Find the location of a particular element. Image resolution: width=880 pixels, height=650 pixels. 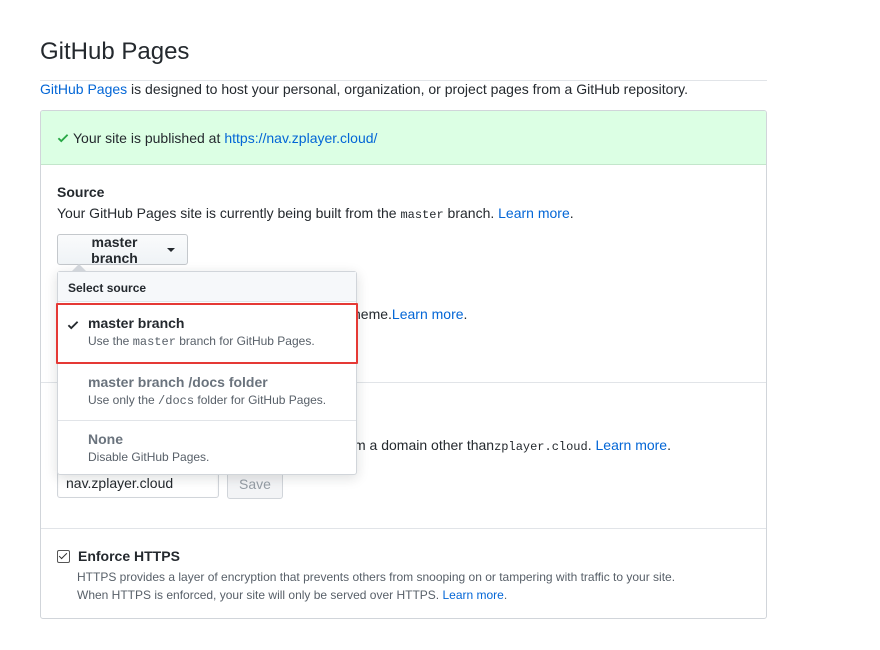

custom-domain-desc-fragment: m a domain other than is located at coordinates (424, 445).